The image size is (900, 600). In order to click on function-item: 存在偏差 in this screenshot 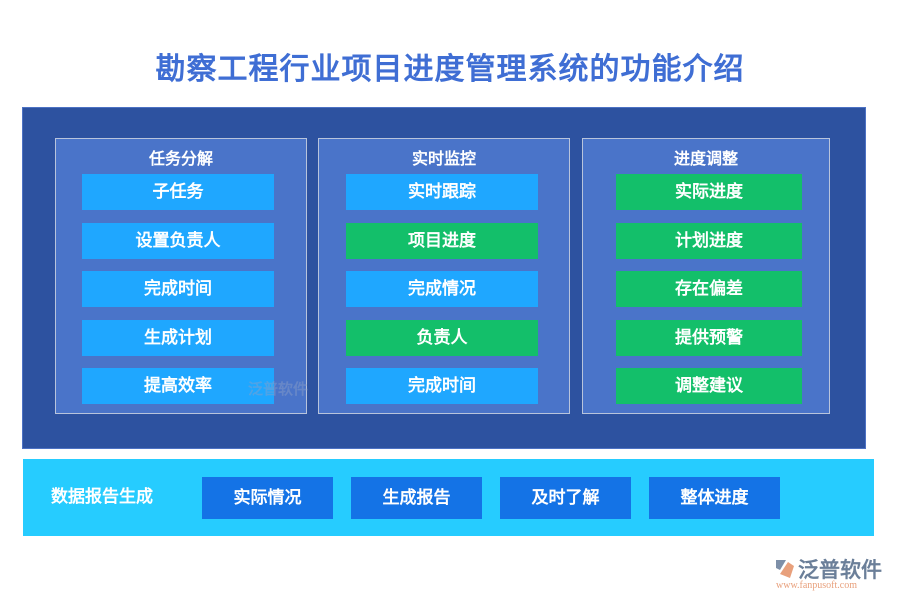, I will do `click(709, 289)`.